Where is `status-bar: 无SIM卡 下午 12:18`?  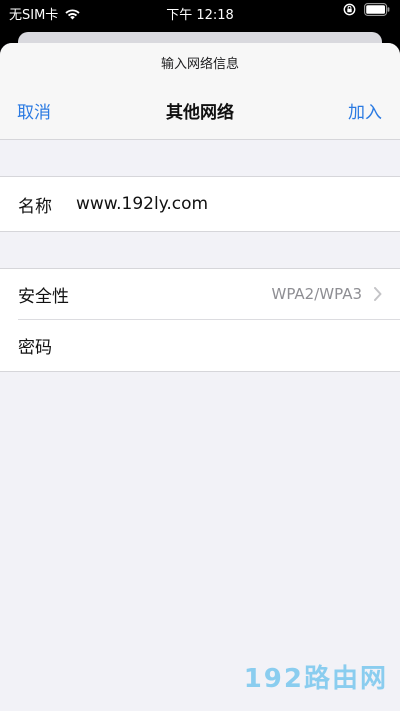 status-bar: 无SIM卡 下午 12:18 is located at coordinates (200, 13).